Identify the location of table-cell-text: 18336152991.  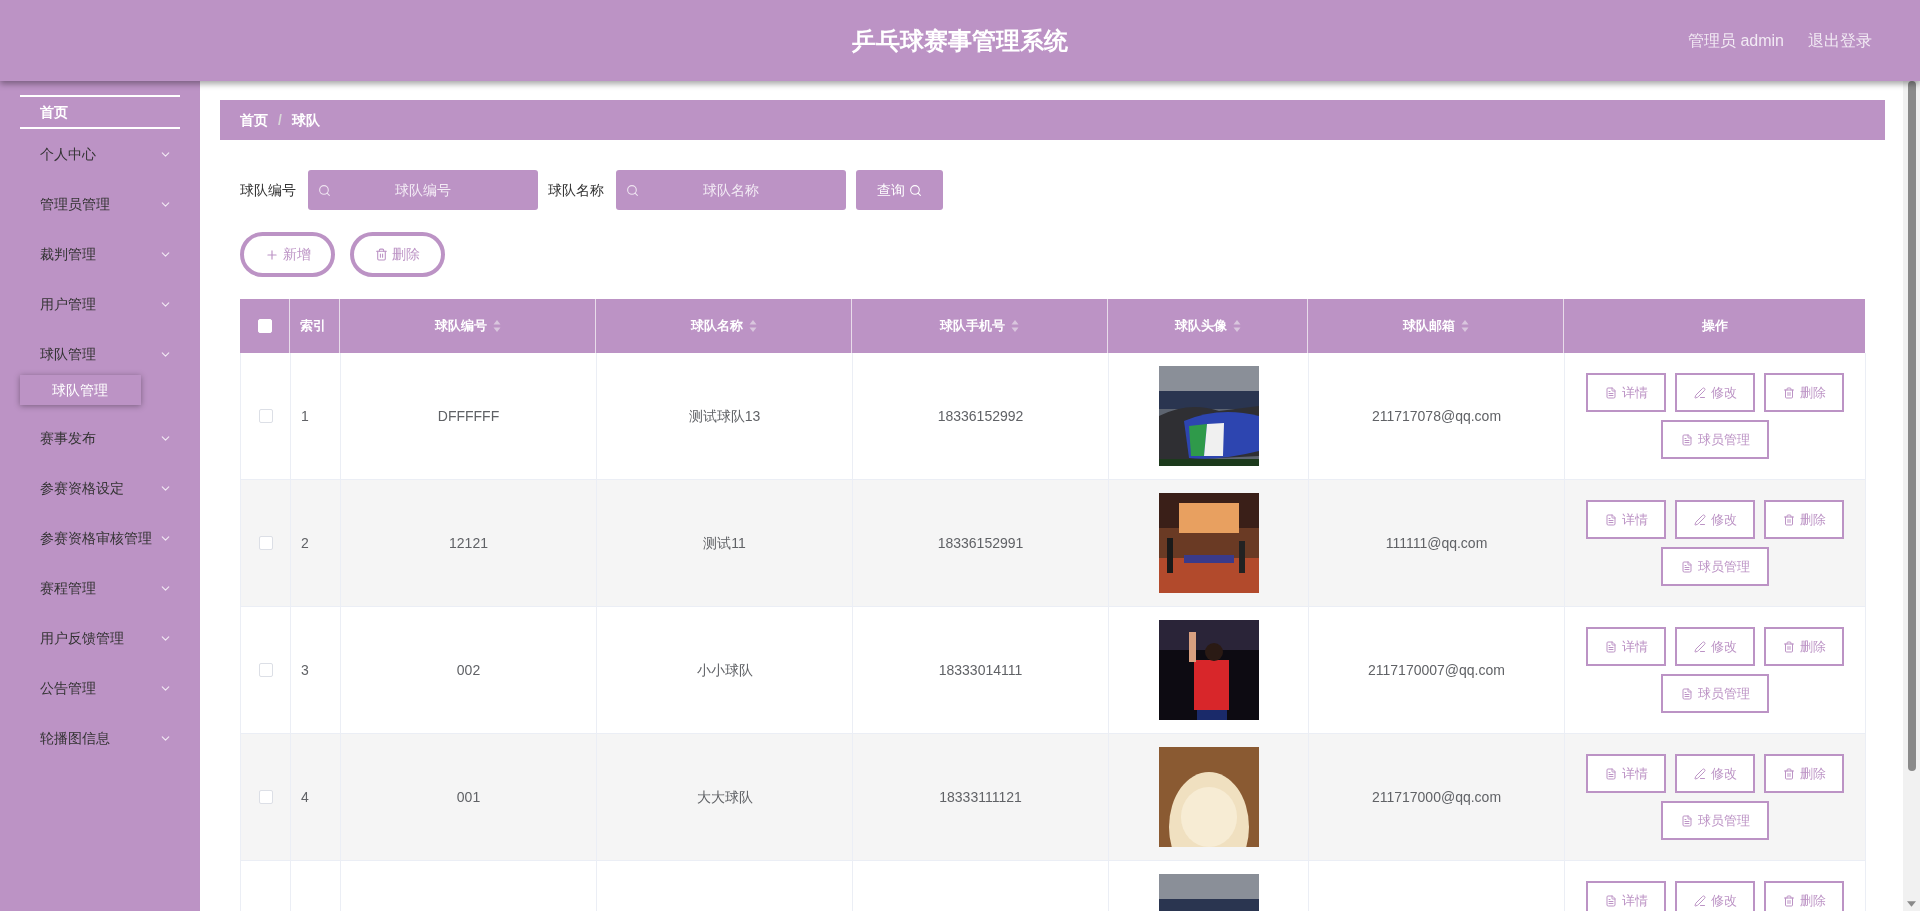
(980, 543).